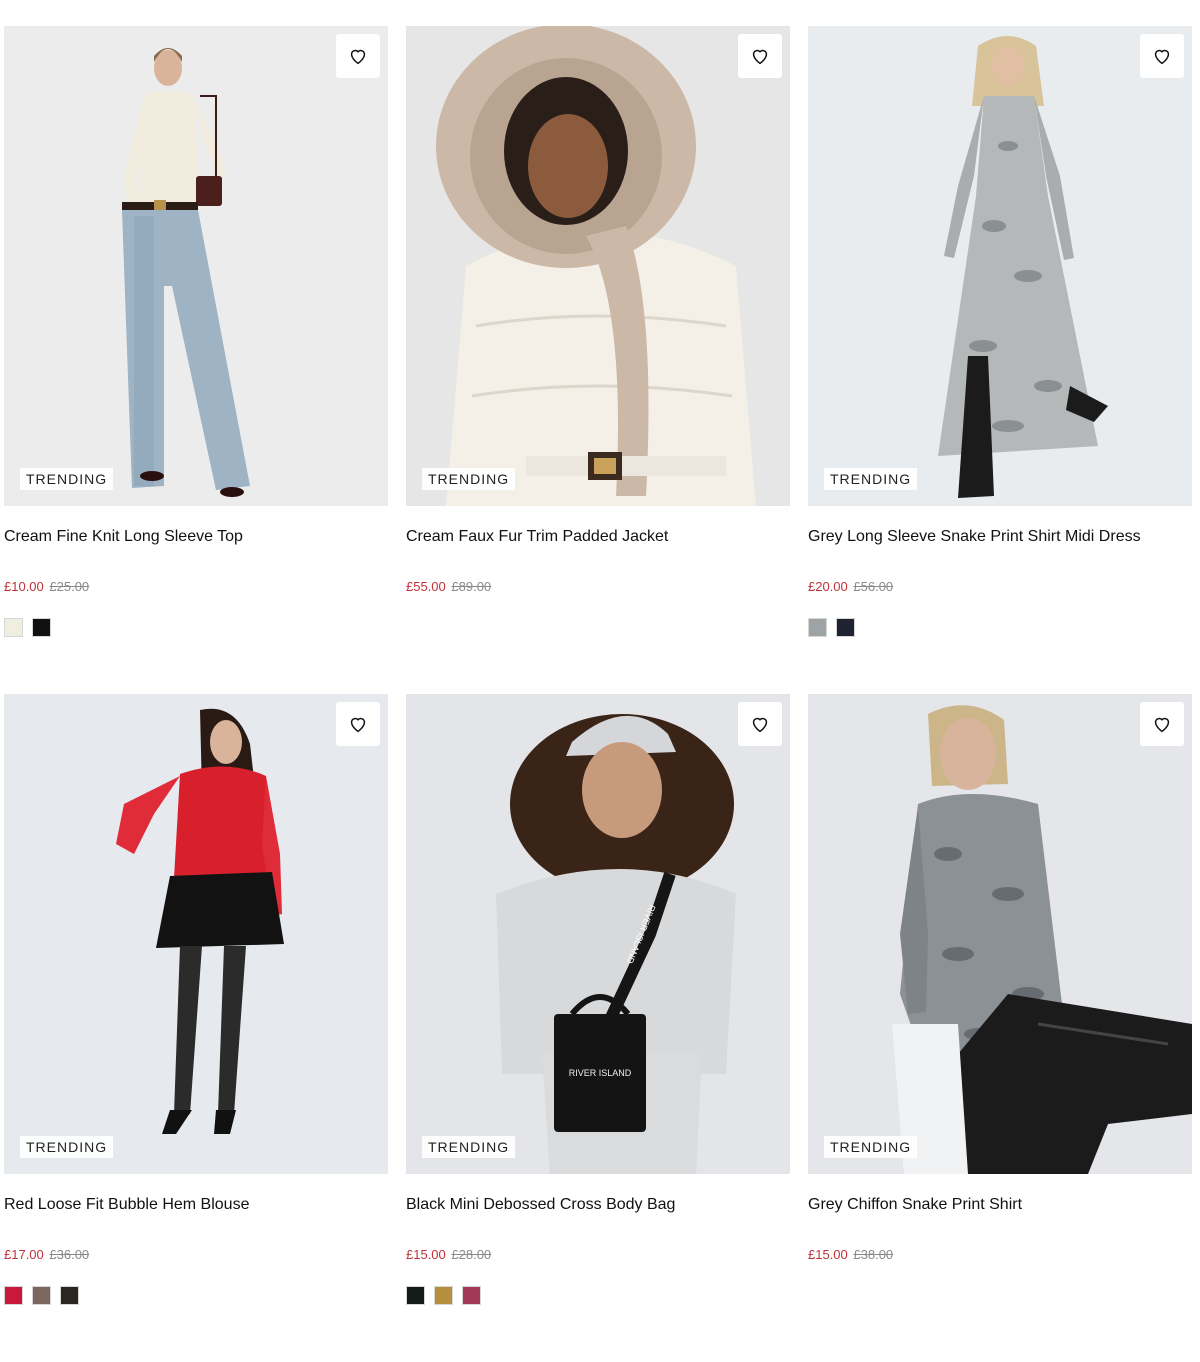 Image resolution: width=1200 pixels, height=1362 pixels. Describe the element at coordinates (828, 586) in the screenshot. I see `sale-price: £20.00` at that location.